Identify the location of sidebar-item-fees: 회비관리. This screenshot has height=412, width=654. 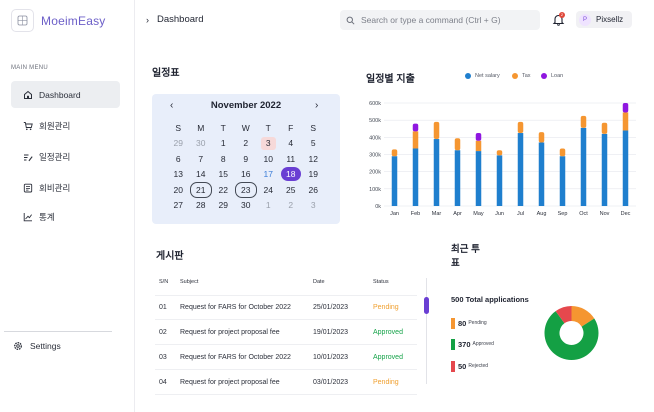
(65, 187).